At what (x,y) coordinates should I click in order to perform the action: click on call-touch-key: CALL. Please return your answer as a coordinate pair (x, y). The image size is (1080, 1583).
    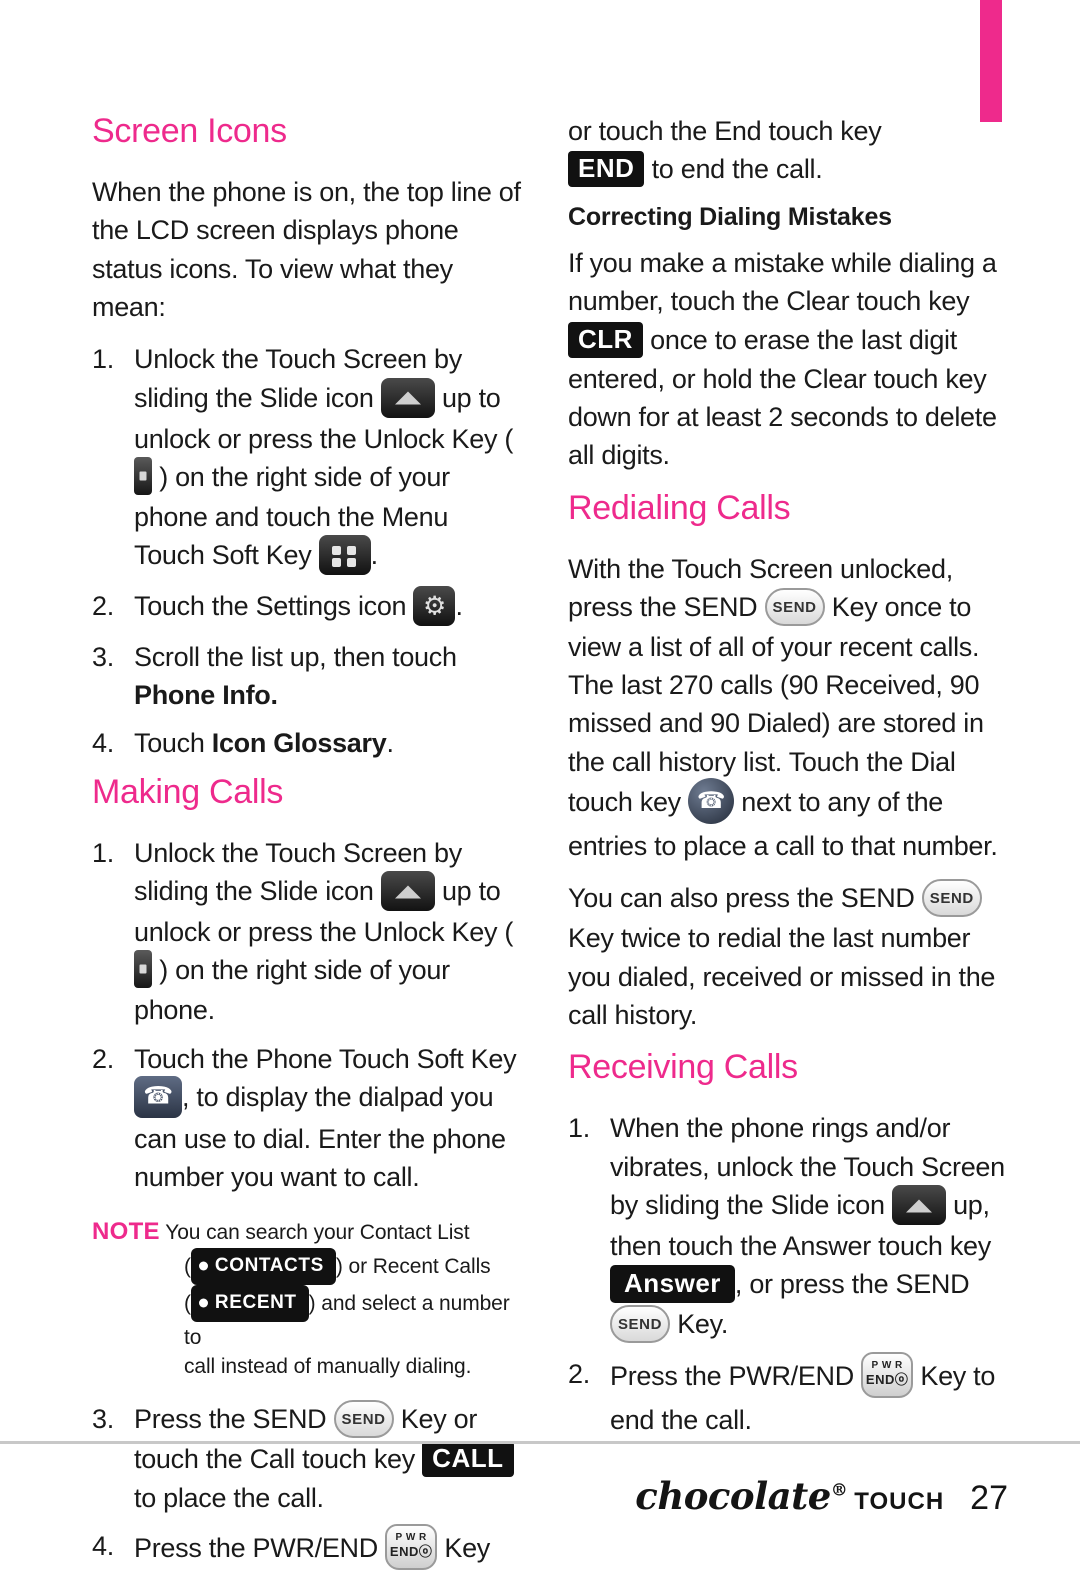
    Looking at the image, I should click on (468, 1458).